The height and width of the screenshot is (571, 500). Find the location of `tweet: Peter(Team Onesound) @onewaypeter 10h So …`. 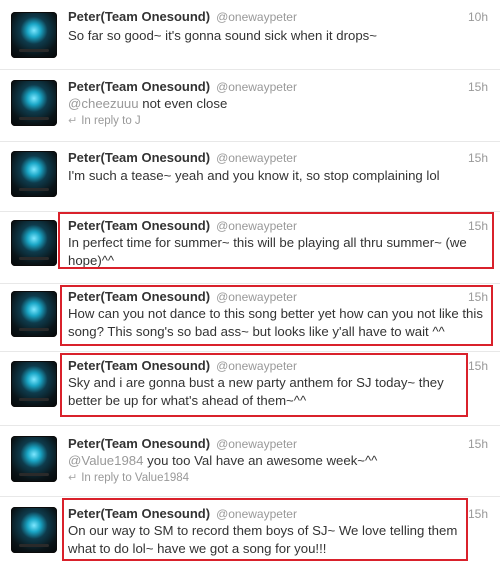

tweet: Peter(Team Onesound) @onewaypeter 10h So … is located at coordinates (250, 35).